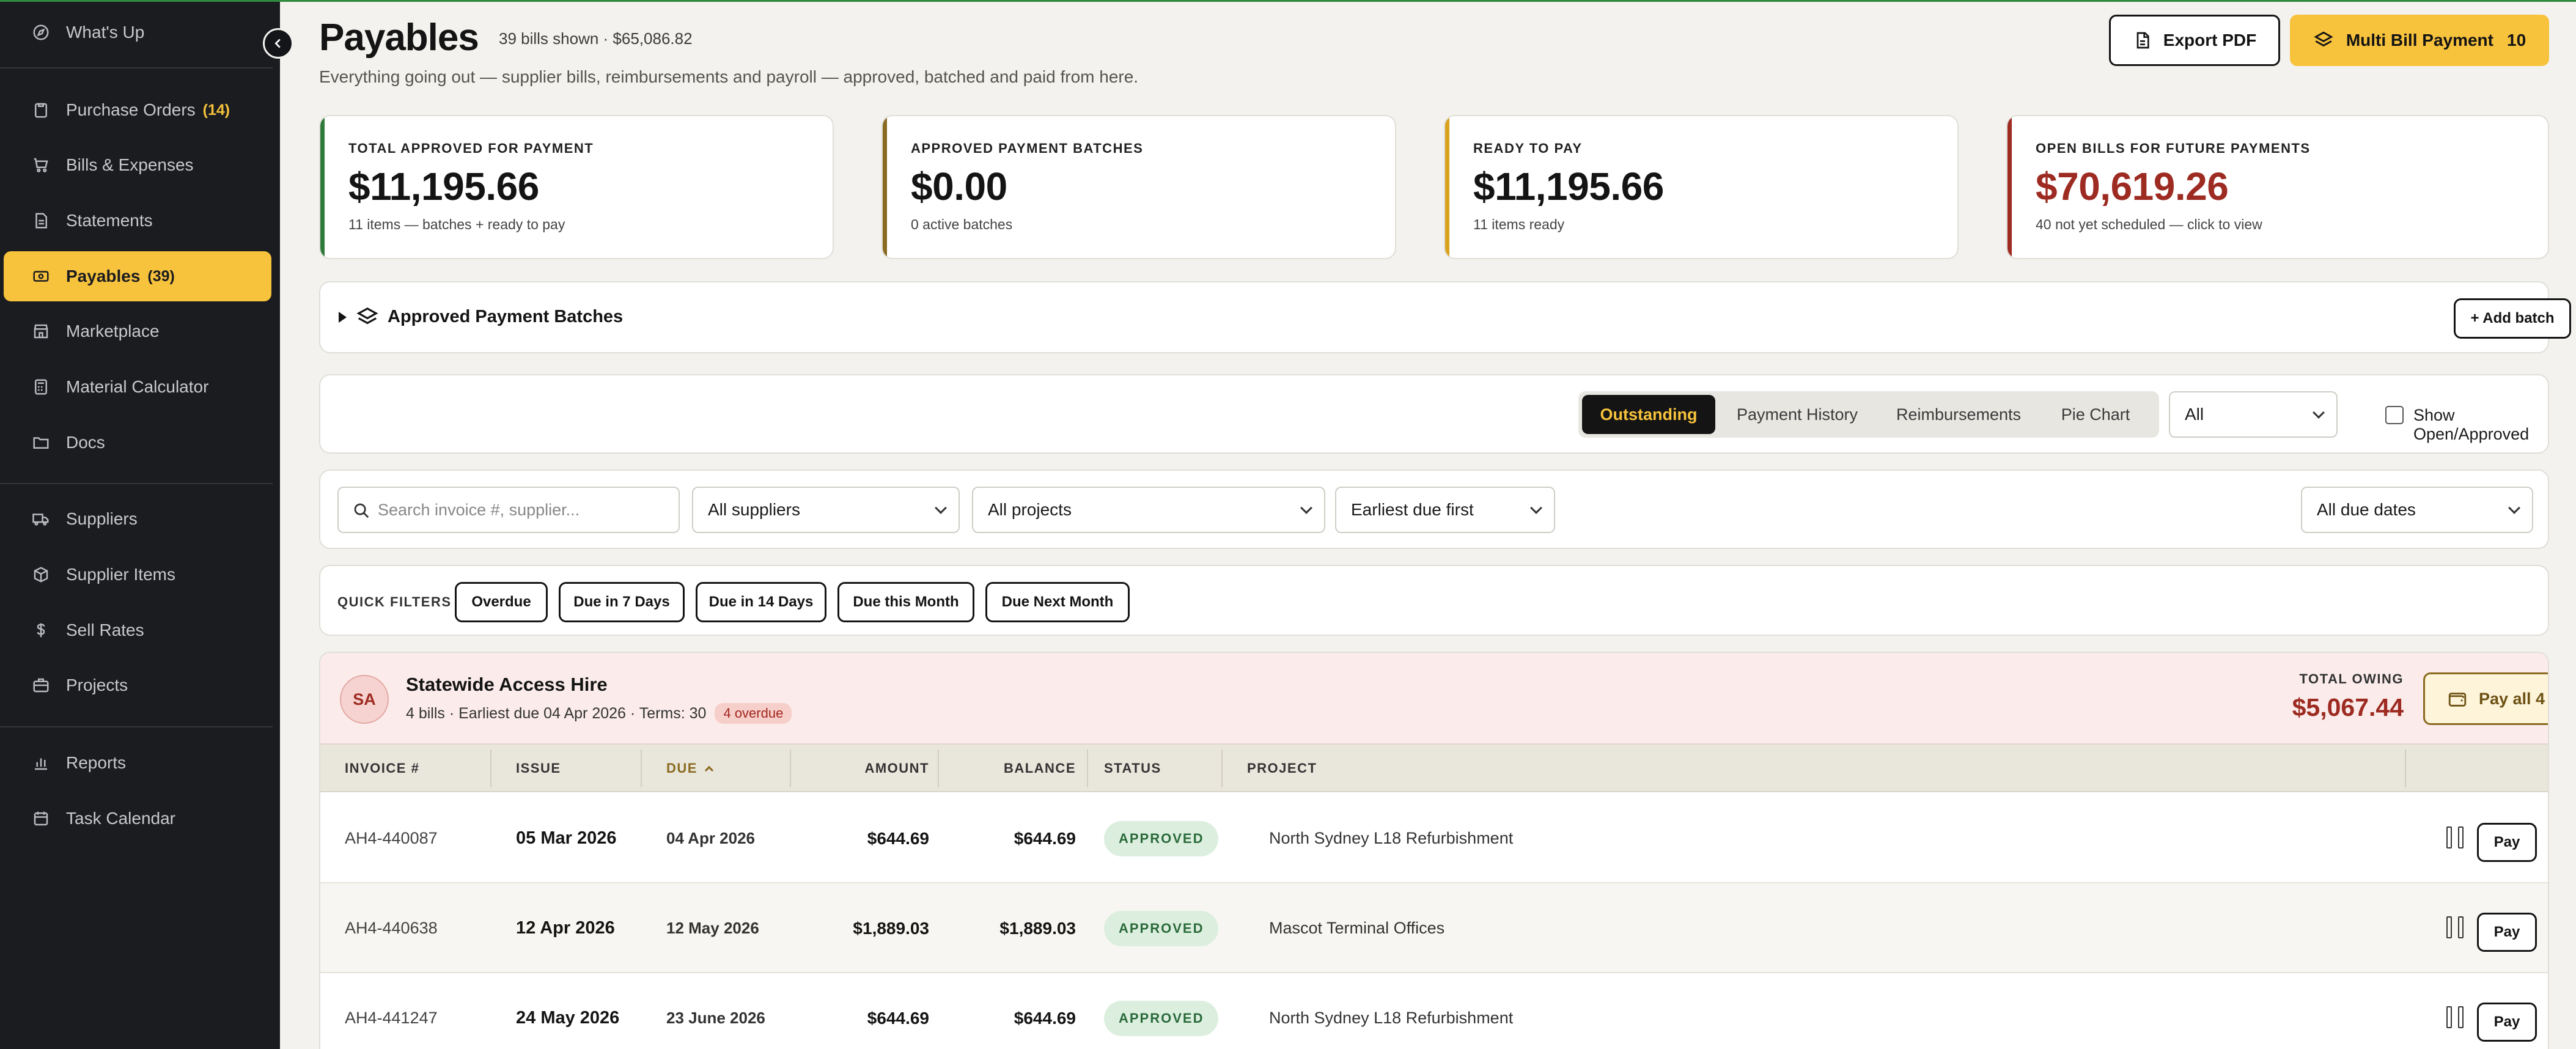 The width and height of the screenshot is (2576, 1049). Describe the element at coordinates (1648, 414) in the screenshot. I see `tab-outstanding: Outstanding` at that location.